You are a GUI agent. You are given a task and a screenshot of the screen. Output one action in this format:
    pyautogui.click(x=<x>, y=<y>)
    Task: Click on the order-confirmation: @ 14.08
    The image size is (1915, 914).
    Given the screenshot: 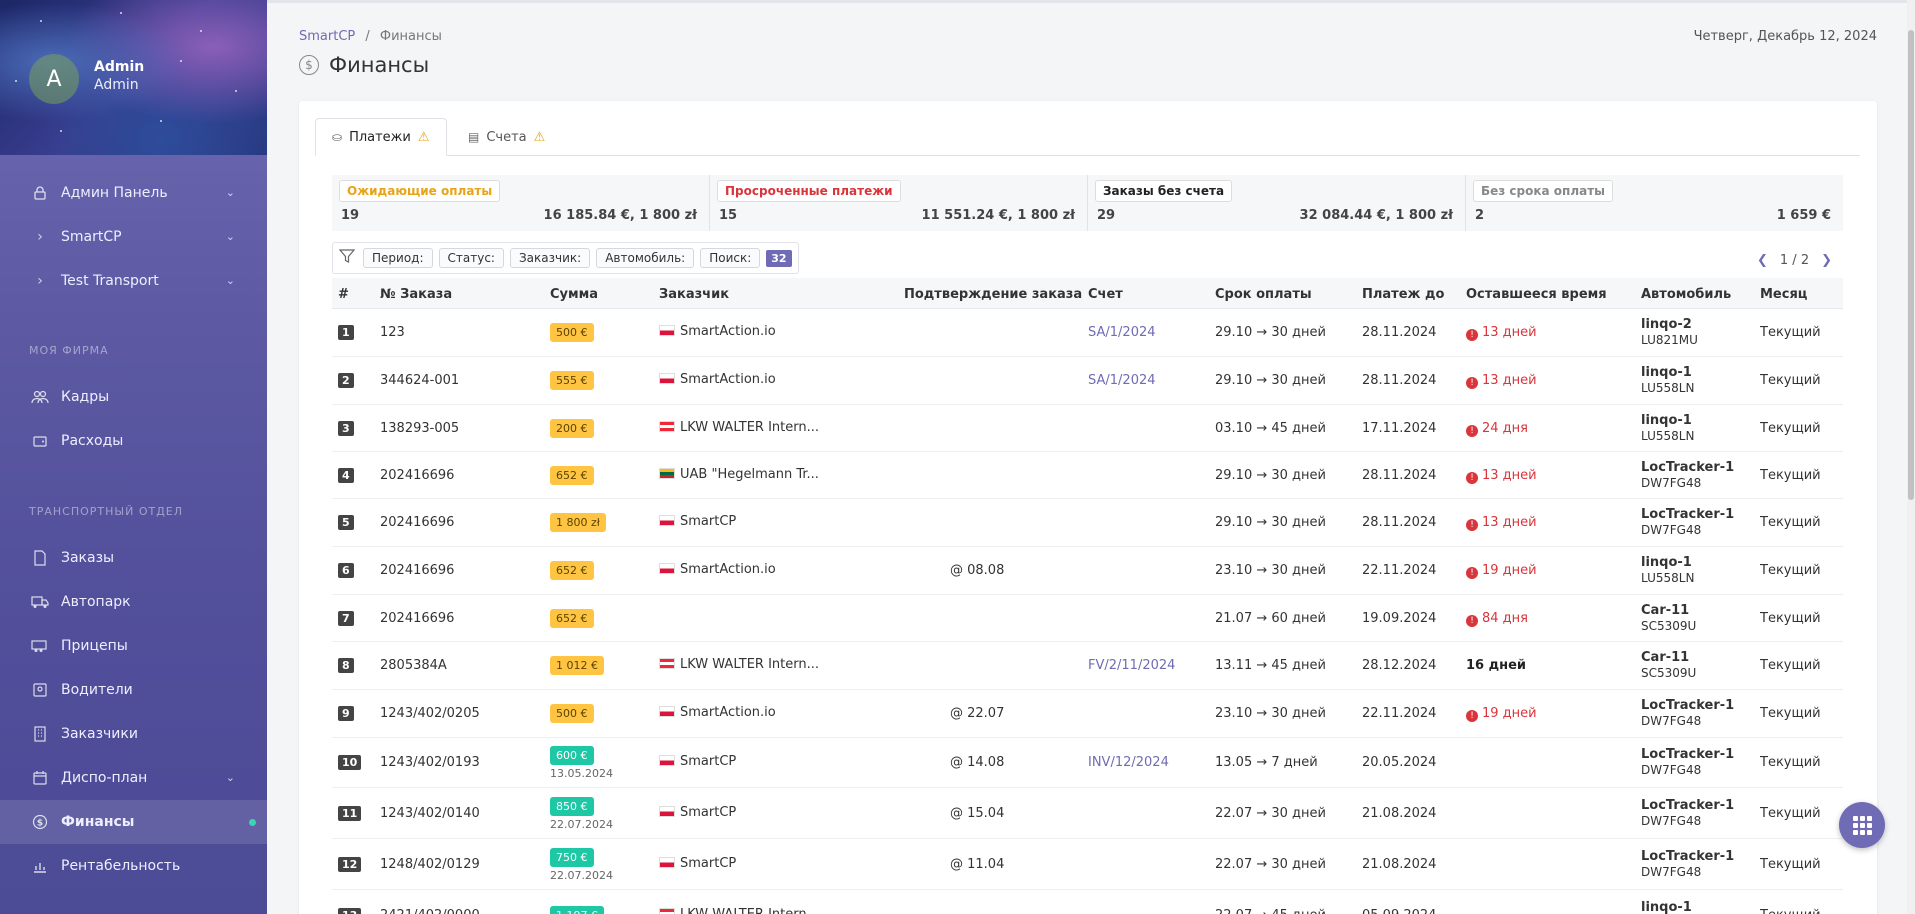 What is the action you would take?
    pyautogui.click(x=977, y=762)
    